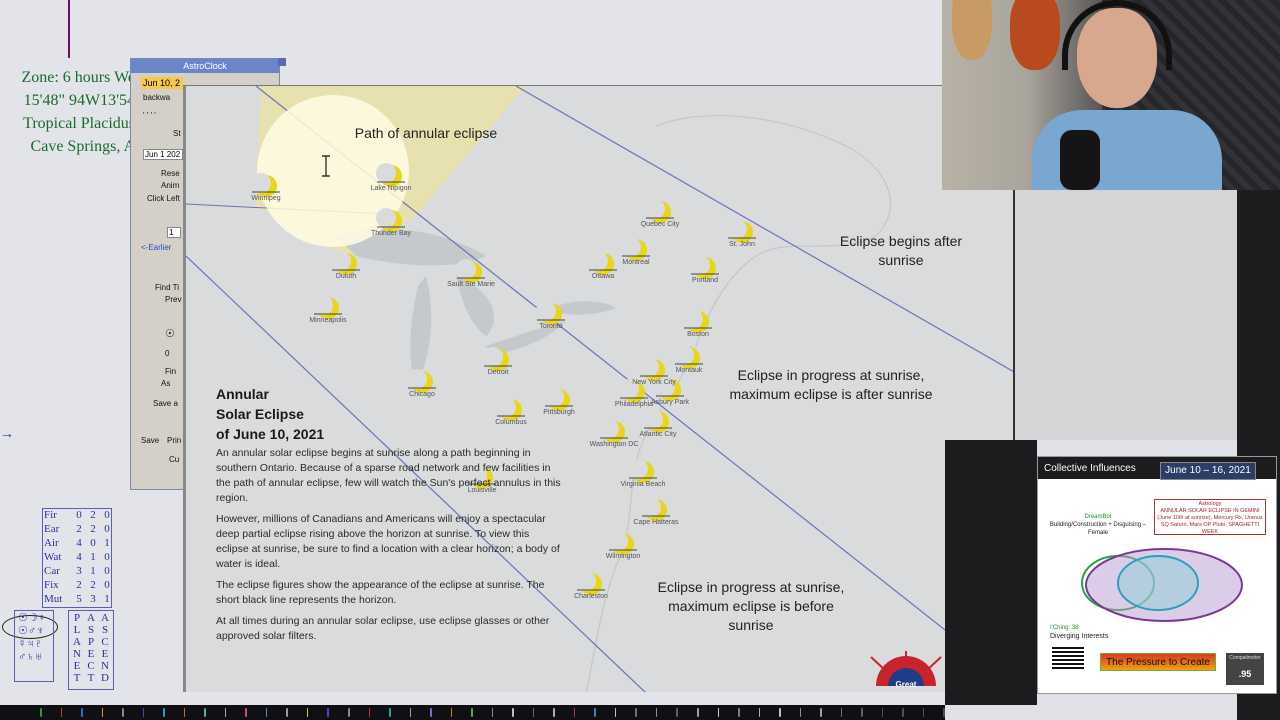  Describe the element at coordinates (1080, 160) in the screenshot. I see `microphone-icon` at that location.